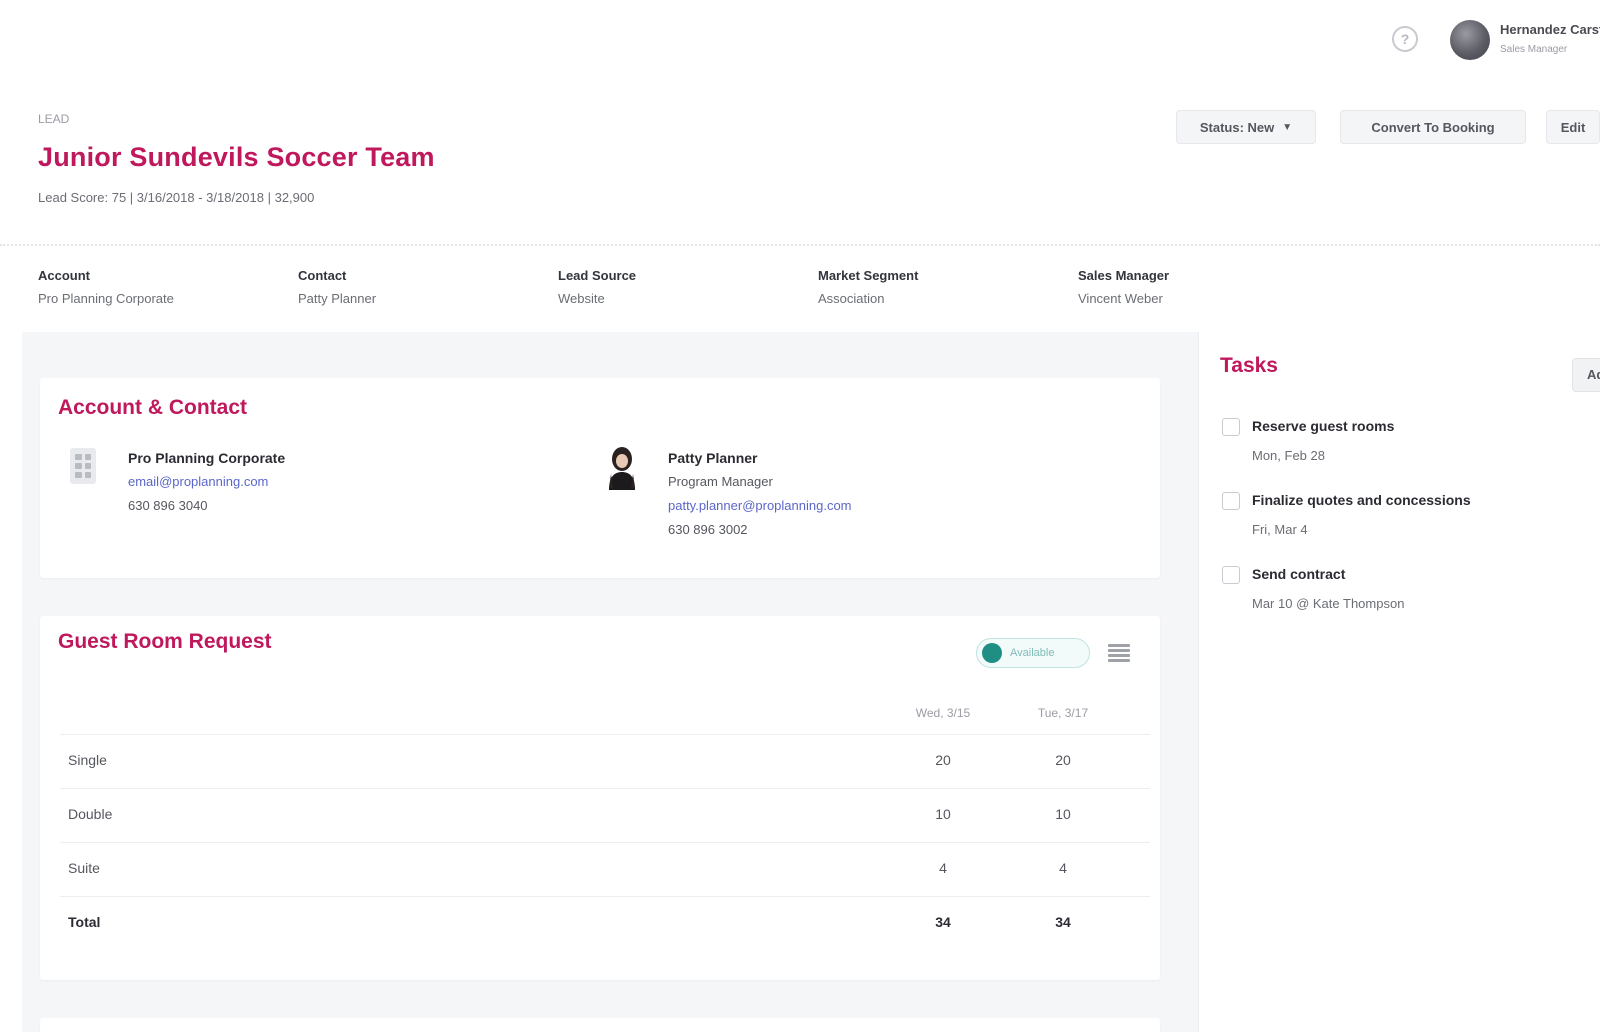  I want to click on fact-sales-manager: Sales Manager Vincent Weber, so click(1198, 287).